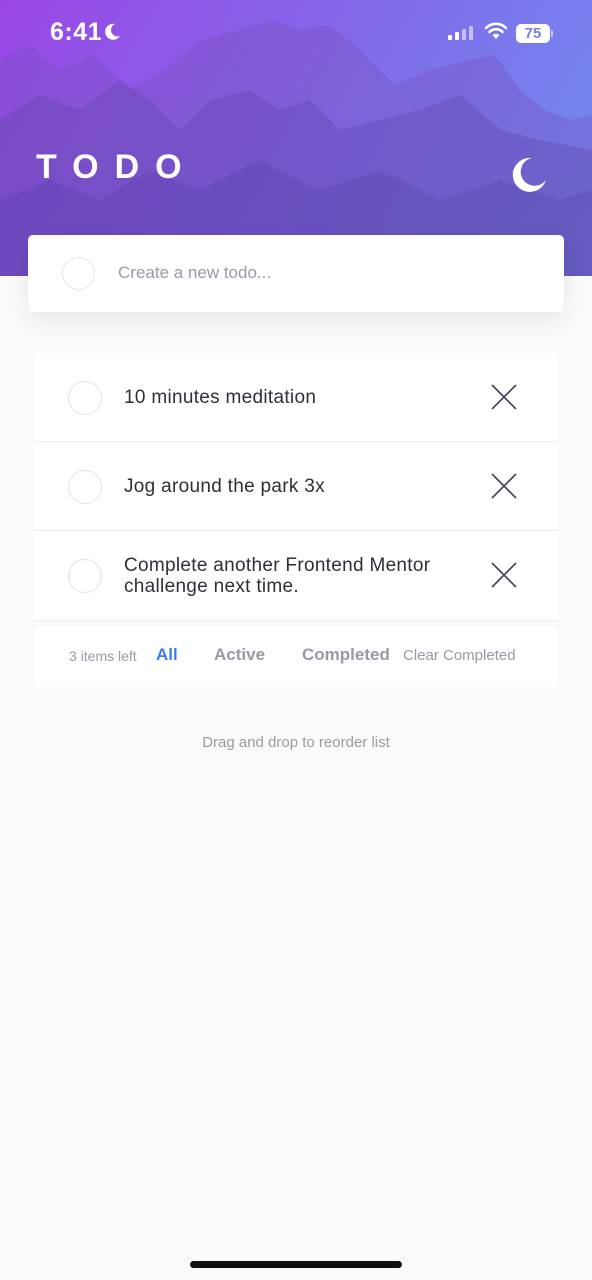  What do you see at coordinates (103, 656) in the screenshot?
I see `items-left-count: 3 items left` at bounding box center [103, 656].